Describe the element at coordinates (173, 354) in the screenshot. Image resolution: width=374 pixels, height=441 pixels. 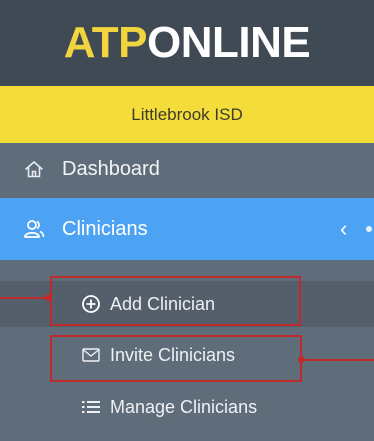
I see `submenu-item-label: Invite Clinicians` at that location.